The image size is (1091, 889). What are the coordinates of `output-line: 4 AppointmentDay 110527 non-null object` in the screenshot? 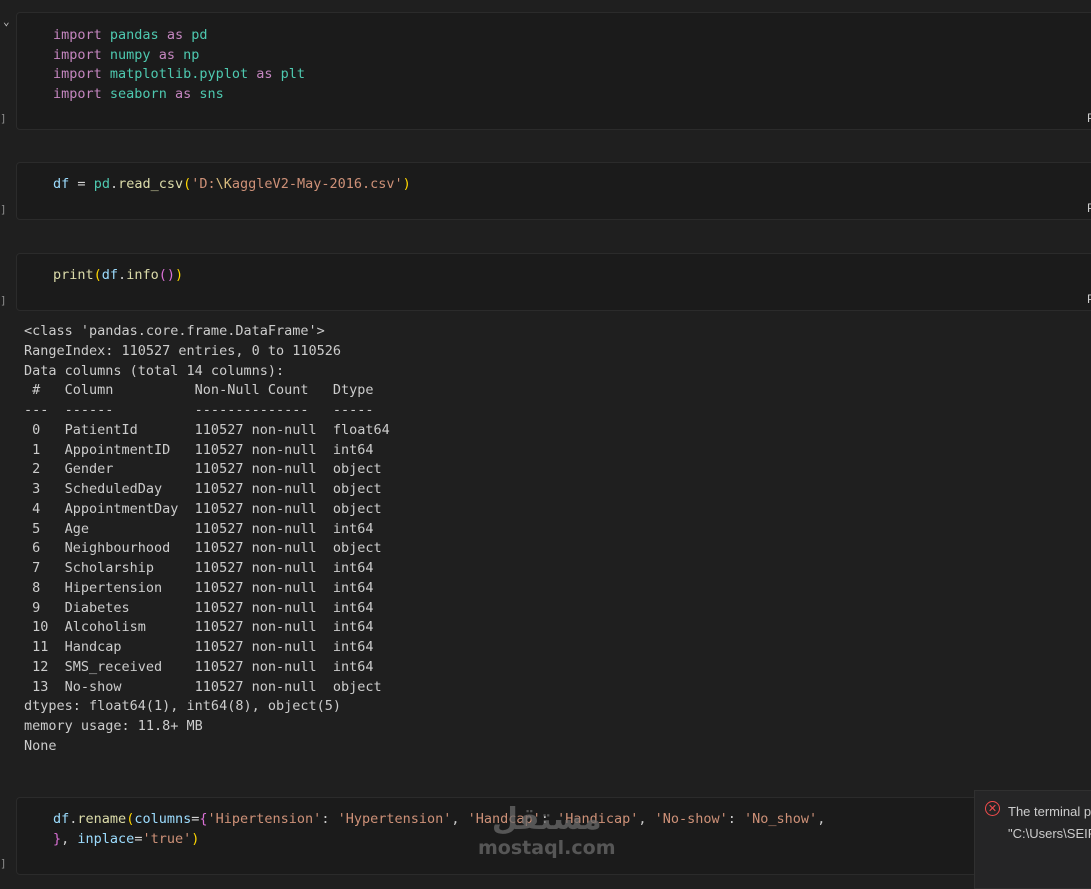 It's located at (207, 508).